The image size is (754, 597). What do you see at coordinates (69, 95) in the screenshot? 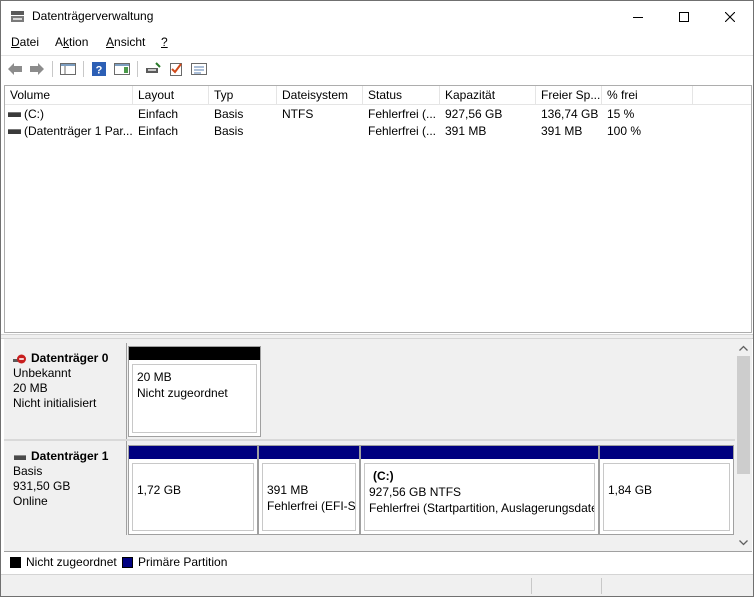
I see `column-header-volume: Volume` at bounding box center [69, 95].